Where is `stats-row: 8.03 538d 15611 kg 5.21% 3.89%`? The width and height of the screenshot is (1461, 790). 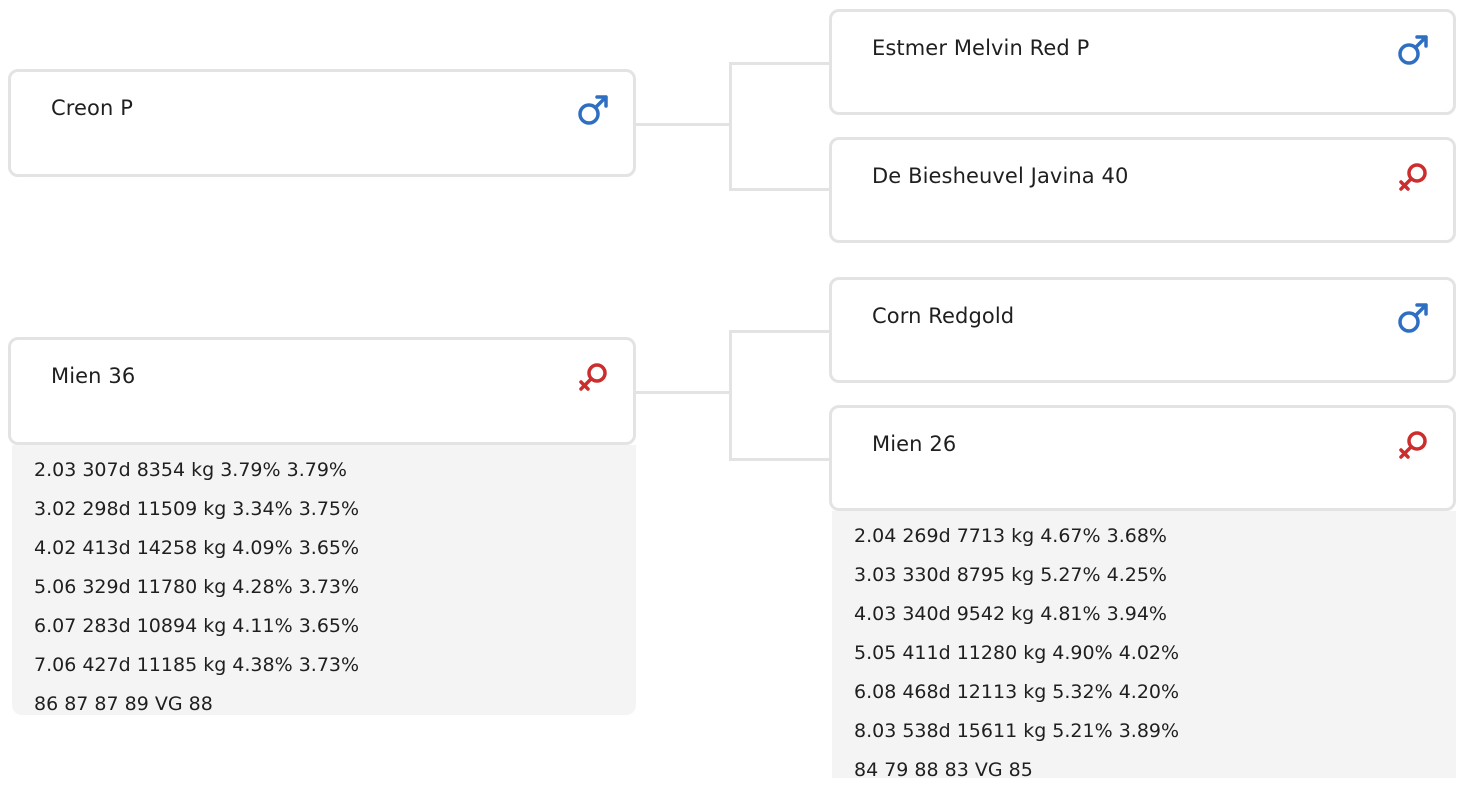
stats-row: 8.03 538d 15611 kg 5.21% 3.89% is located at coordinates (1017, 731).